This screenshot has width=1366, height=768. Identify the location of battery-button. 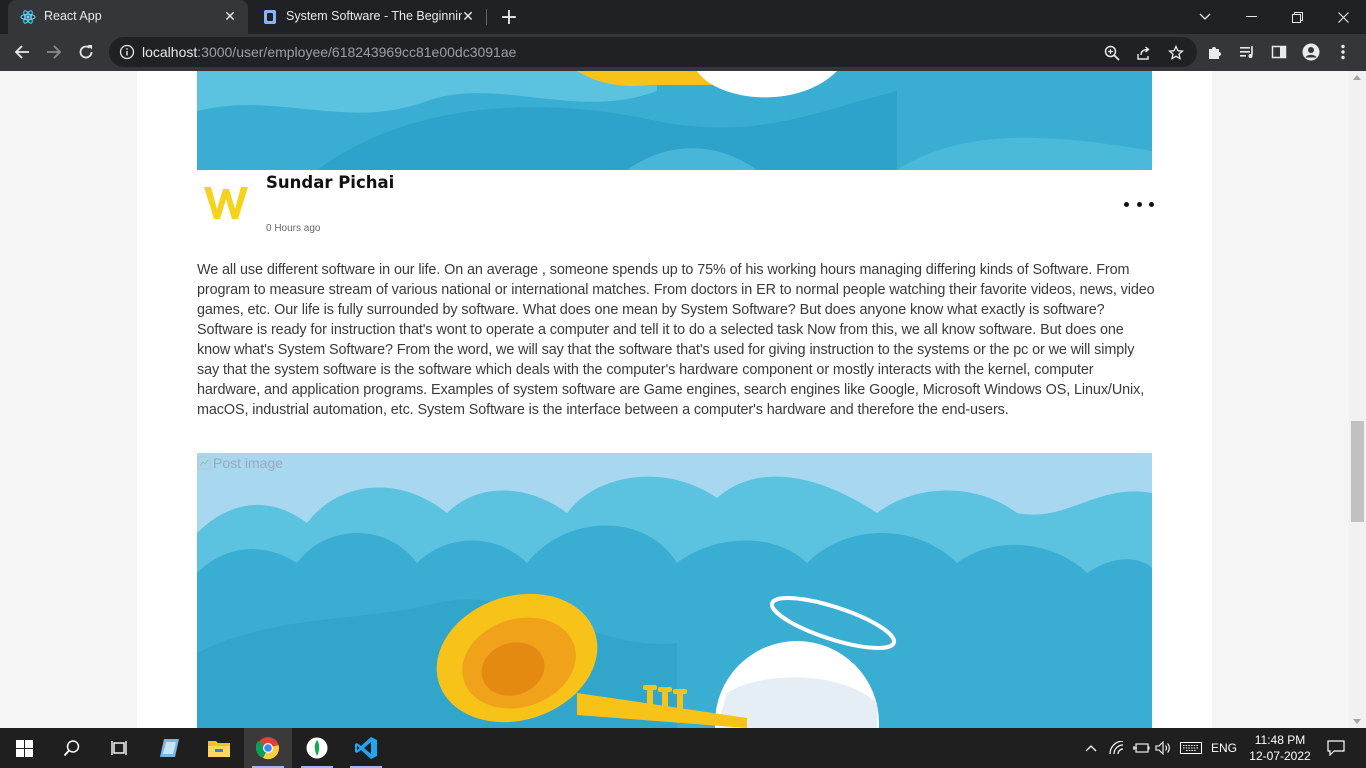
(1141, 748).